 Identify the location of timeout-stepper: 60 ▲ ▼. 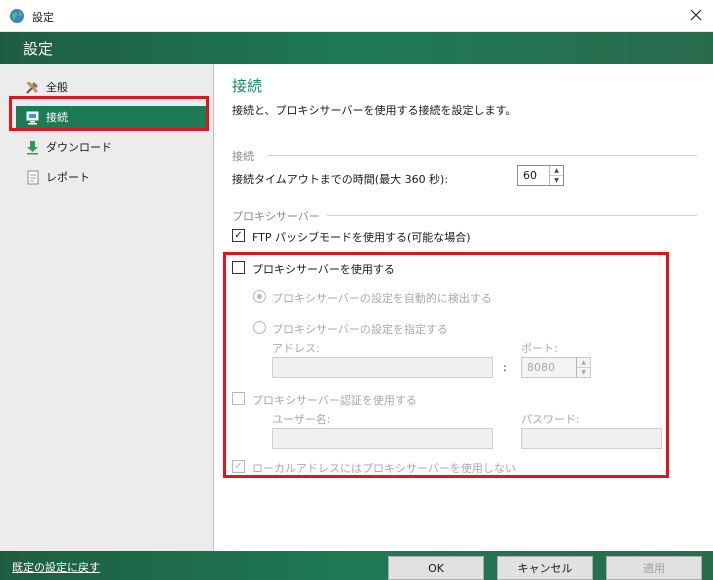
(540, 175).